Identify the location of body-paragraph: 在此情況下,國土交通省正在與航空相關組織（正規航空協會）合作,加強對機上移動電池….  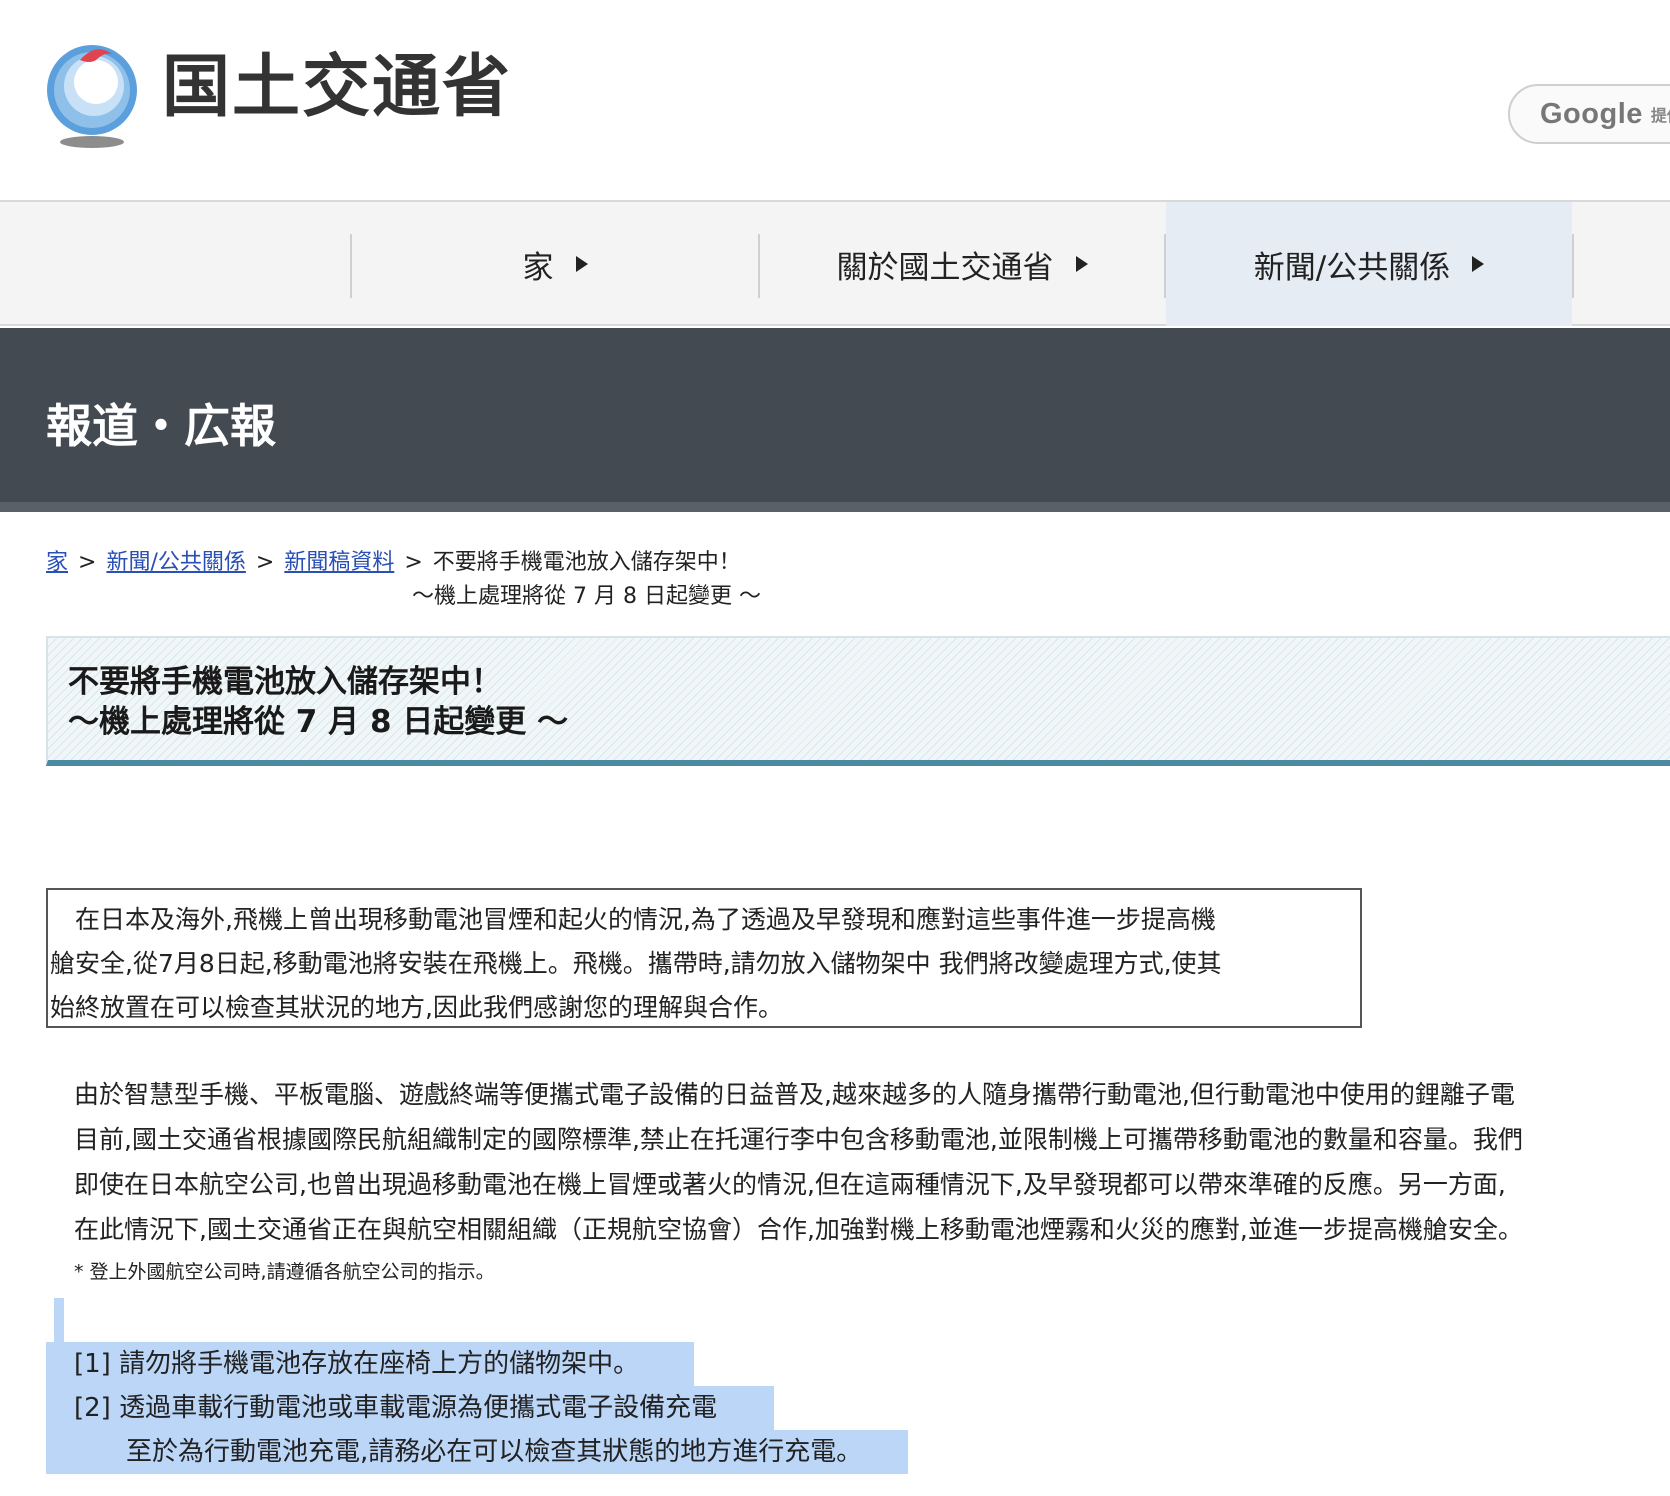
(798, 1229).